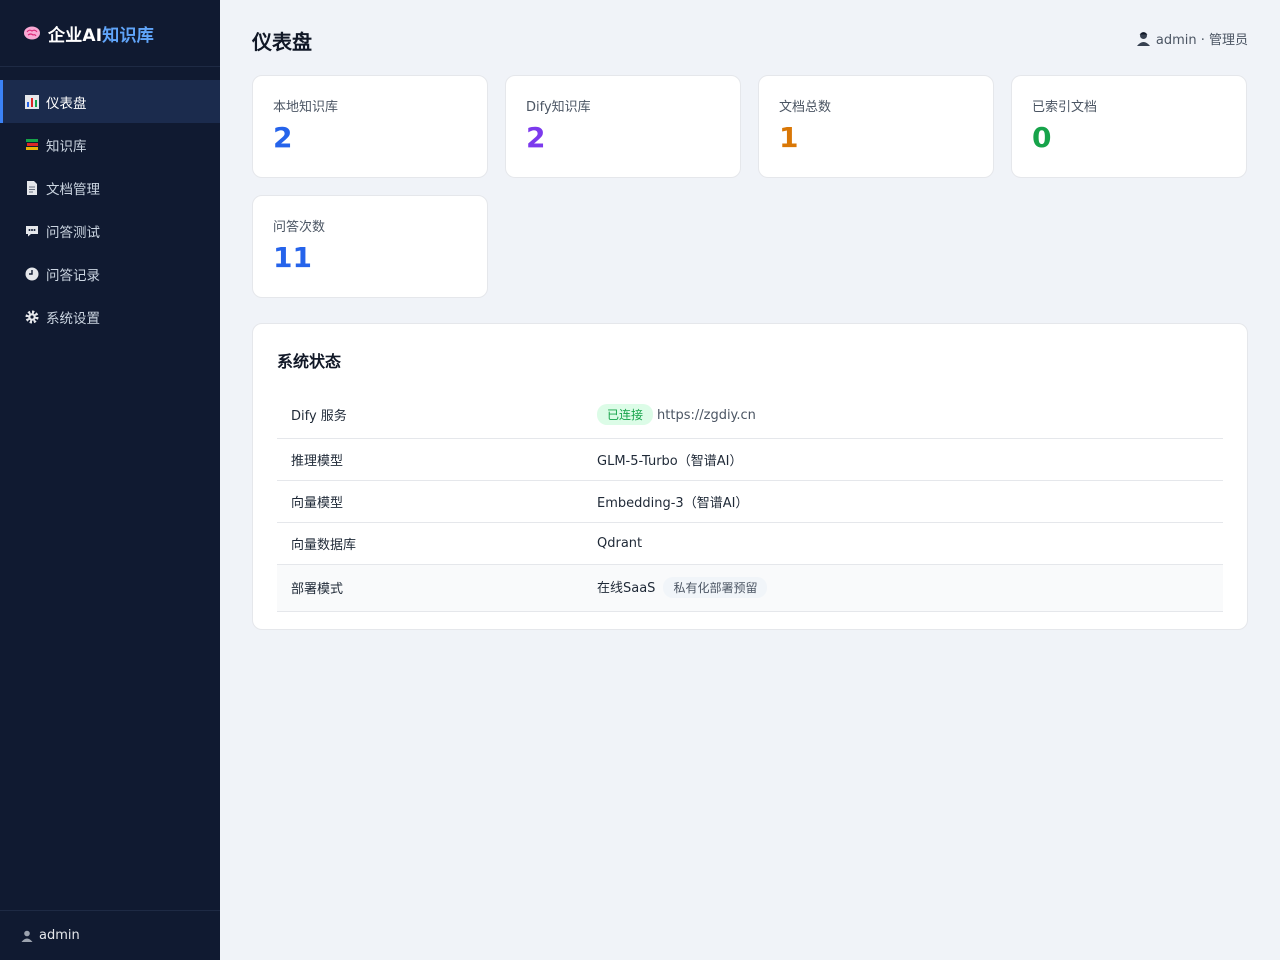  I want to click on sidebar-item-label: 知识库, so click(66, 146).